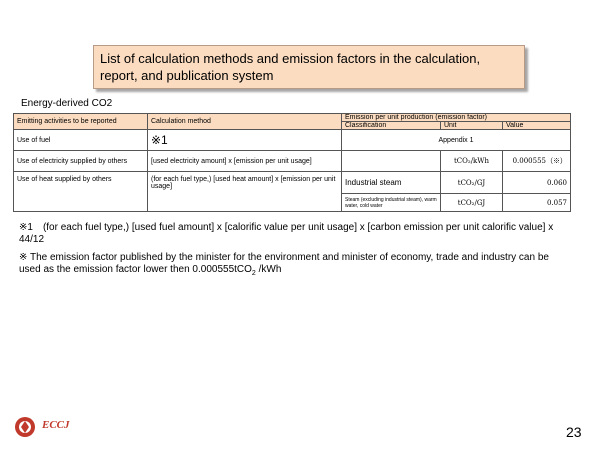  I want to click on cell-value: 0.000555（※）, so click(536, 161).